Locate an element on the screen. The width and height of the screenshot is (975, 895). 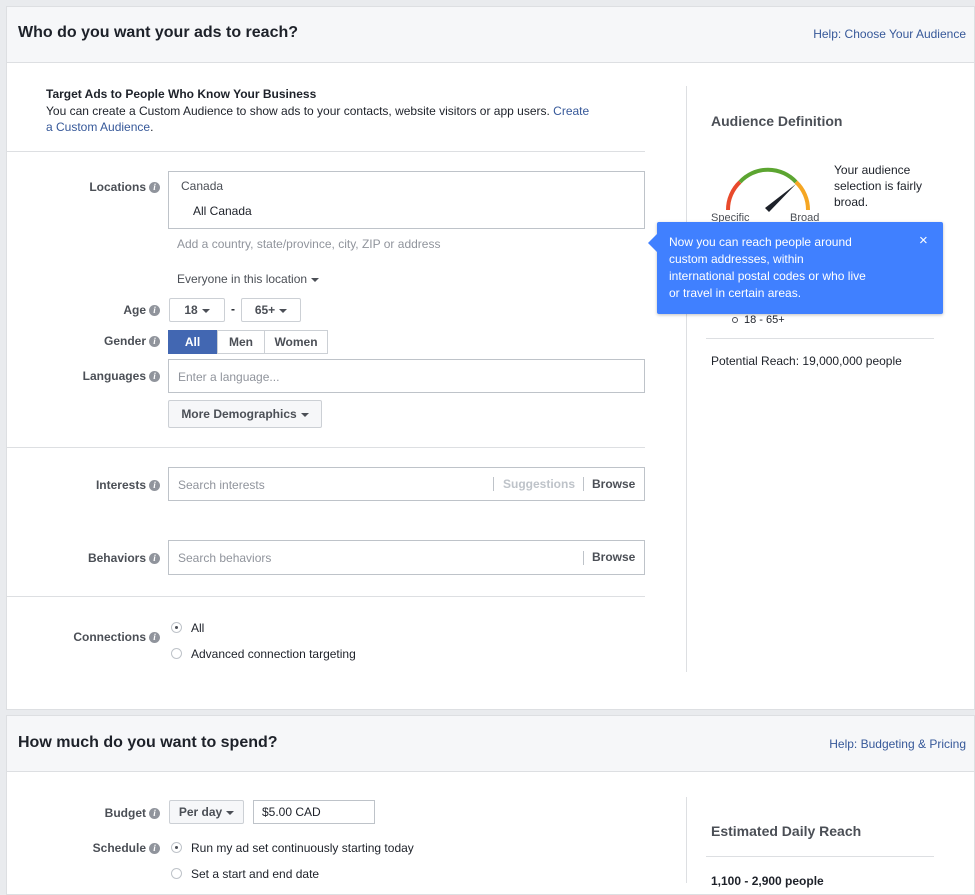
gauge-text-line: Your audience is located at coordinates (872, 170).